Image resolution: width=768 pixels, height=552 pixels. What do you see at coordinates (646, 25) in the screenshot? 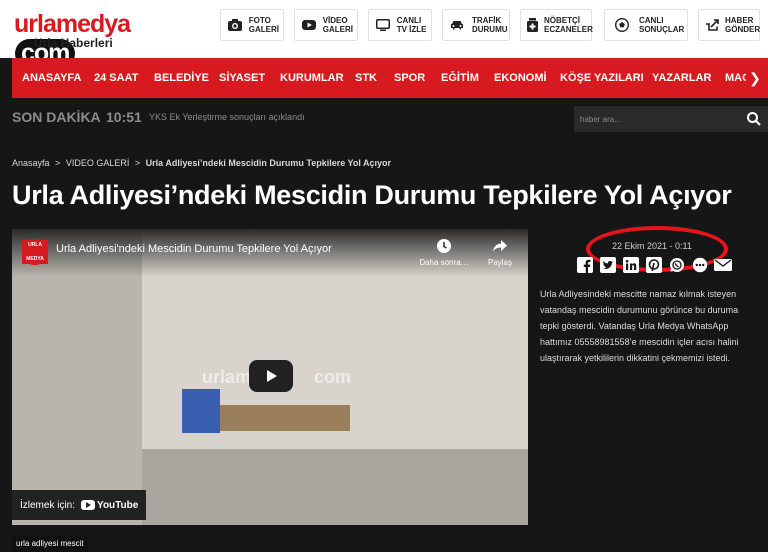
I see `live-scores-button: CANLI SONUÇLAR` at bounding box center [646, 25].